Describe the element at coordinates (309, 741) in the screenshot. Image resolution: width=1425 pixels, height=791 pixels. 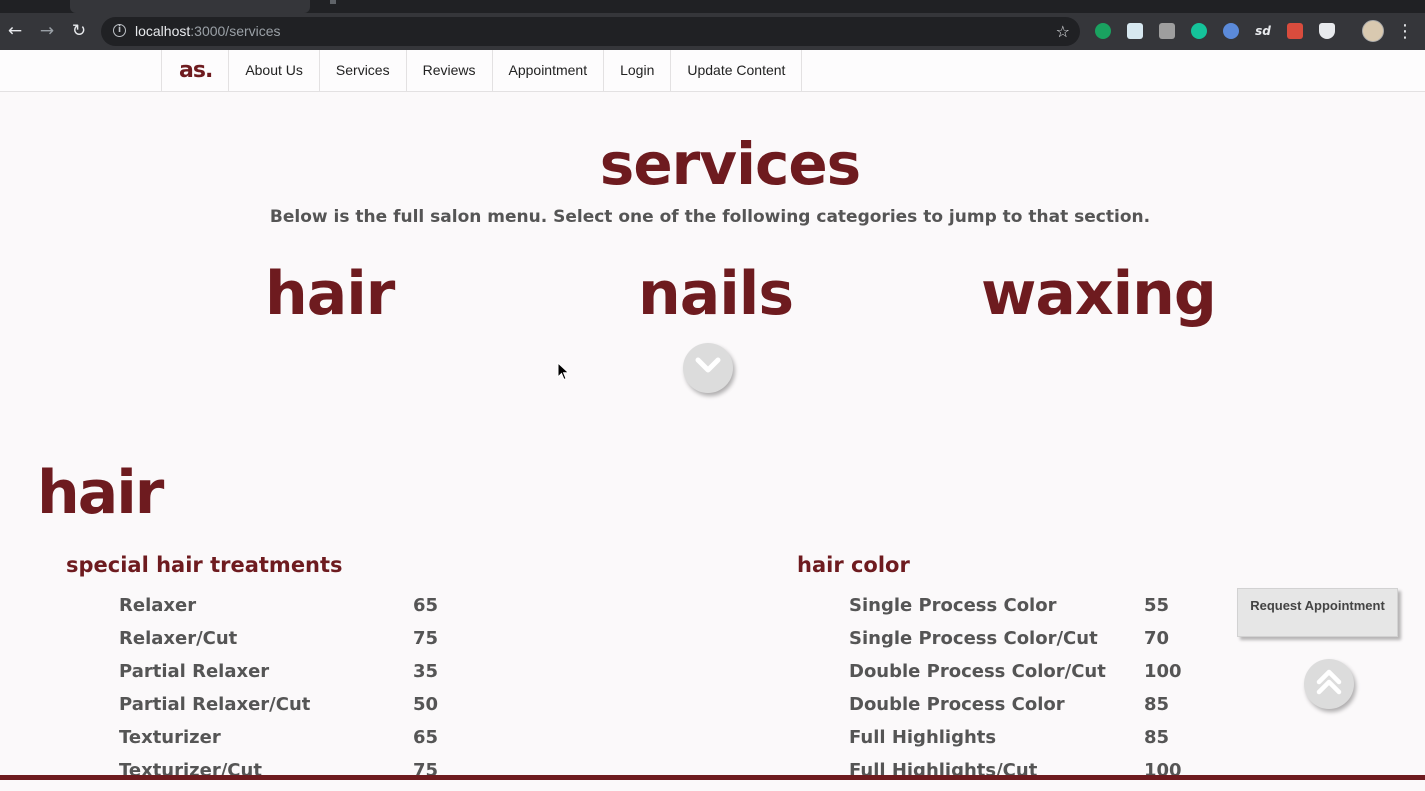
I see `service-row: Texturizer 65` at that location.